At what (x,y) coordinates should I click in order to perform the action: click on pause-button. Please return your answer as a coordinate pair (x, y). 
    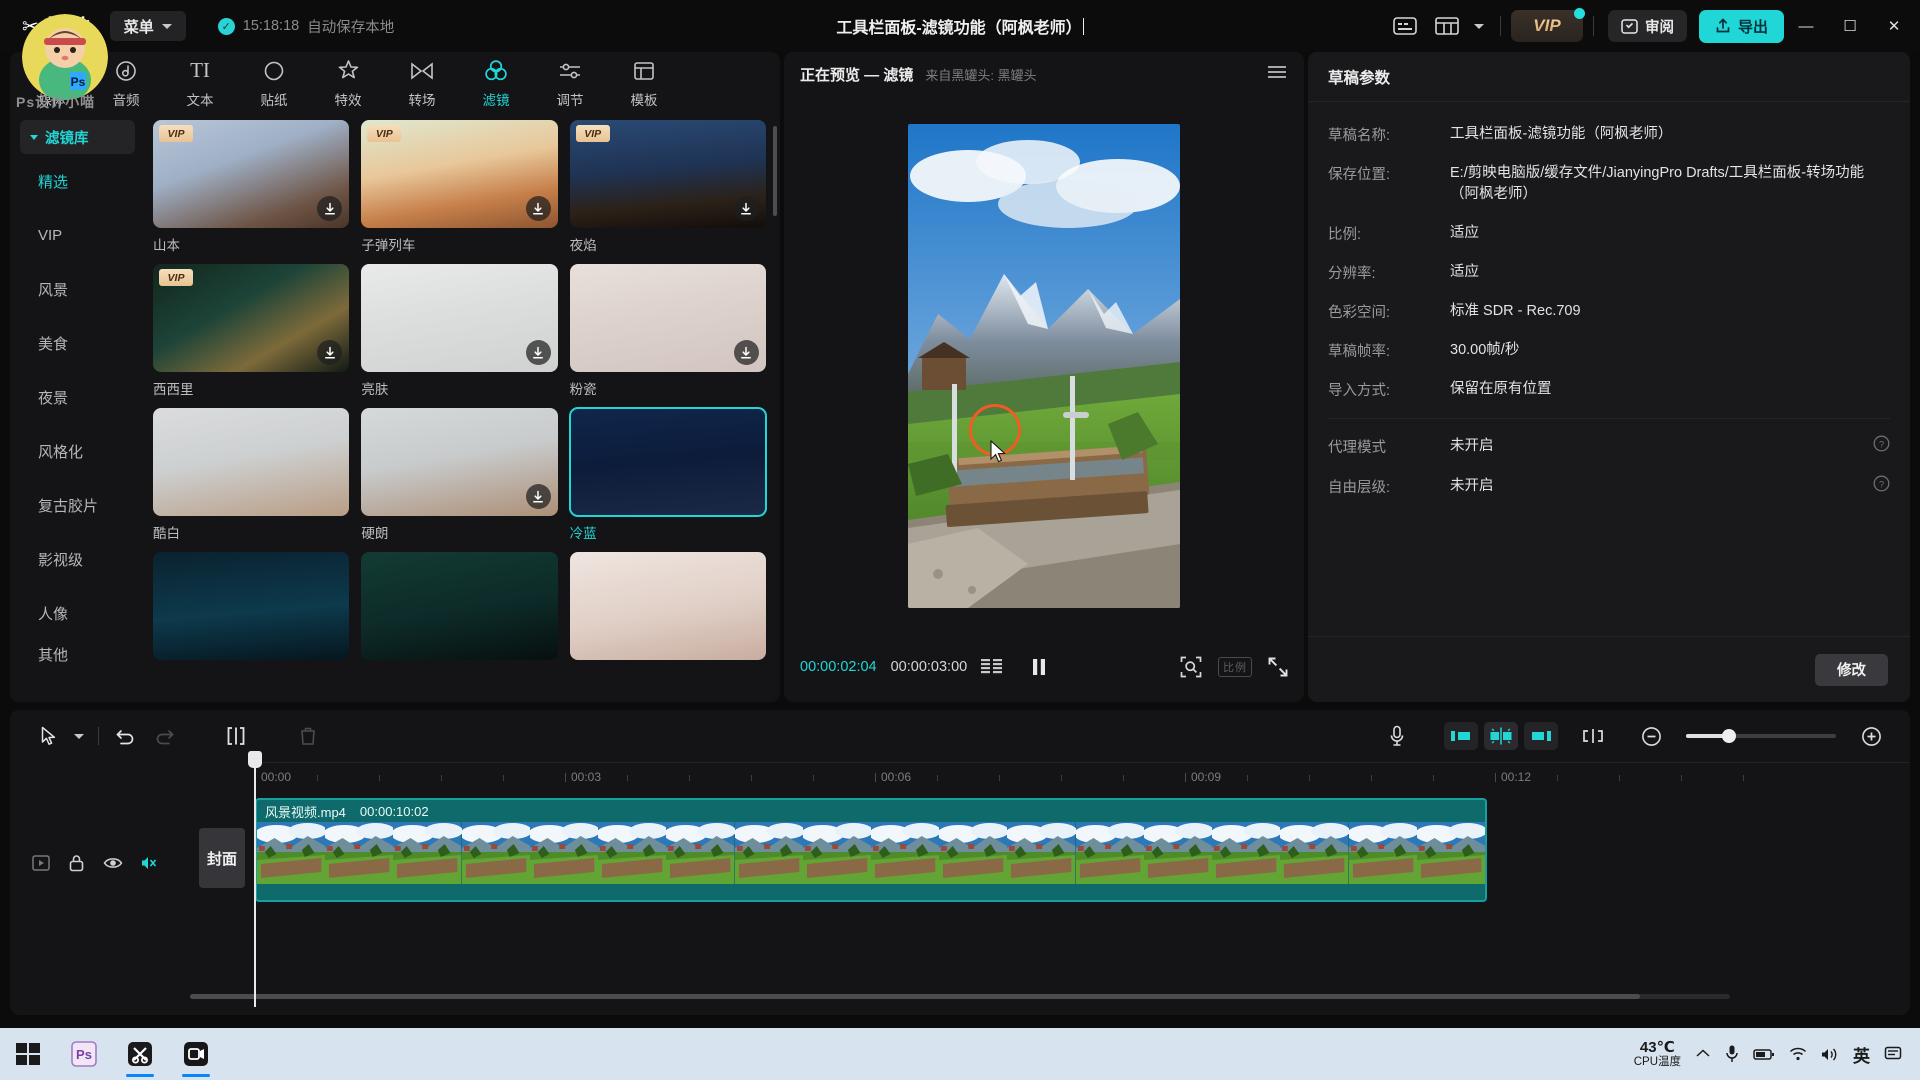
    Looking at the image, I should click on (1039, 667).